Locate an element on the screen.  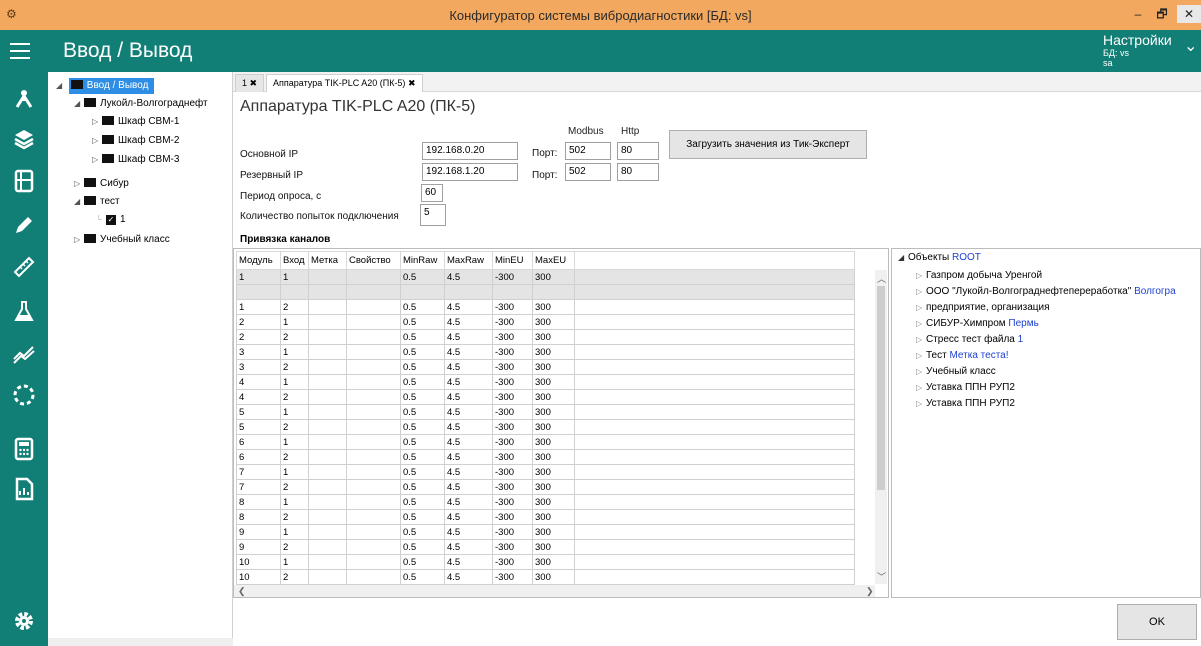
table-row: 7 1 0.5 4.5 -300 300 is located at coordinates (545, 472).